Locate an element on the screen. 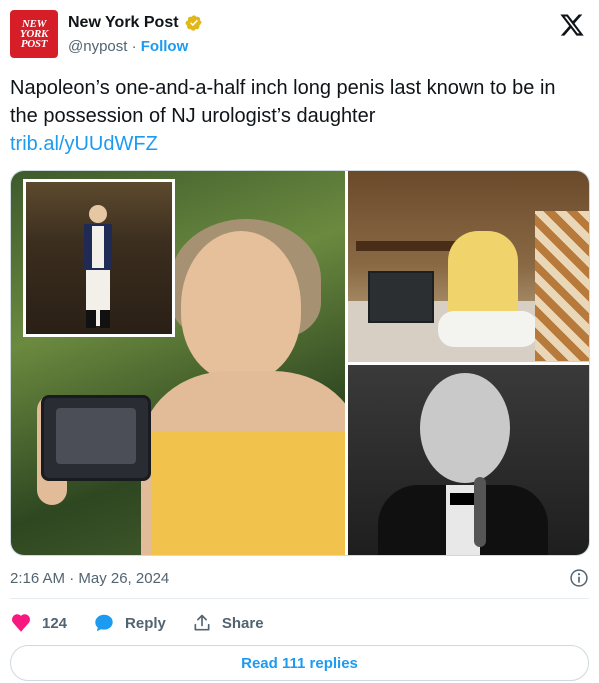  x-logo-icon is located at coordinates (572, 25).